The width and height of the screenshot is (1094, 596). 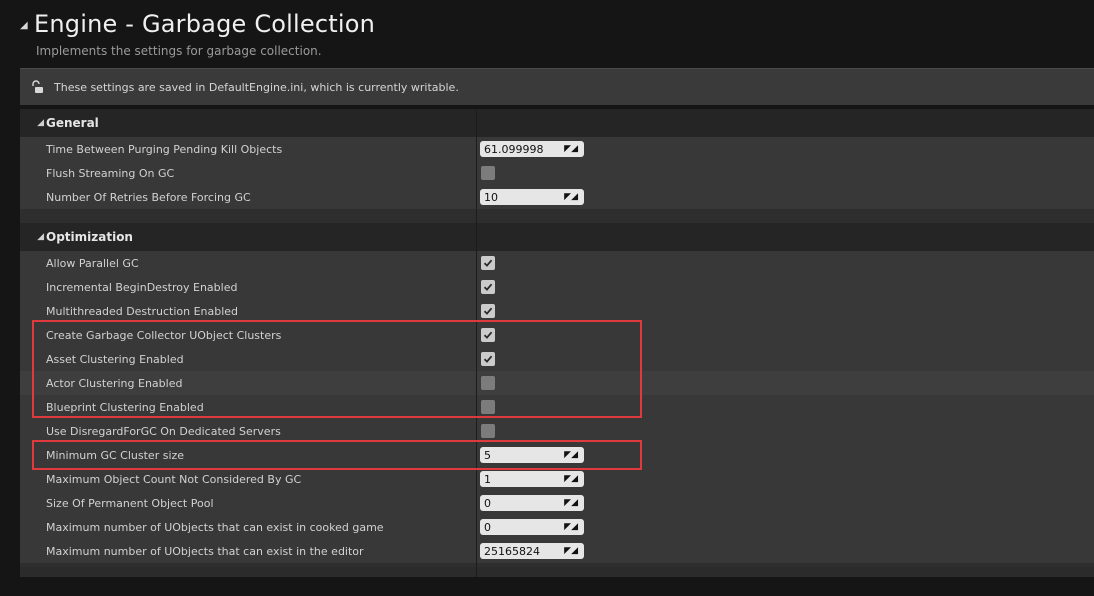 What do you see at coordinates (491, 197) in the screenshot?
I see `number-value: 10` at bounding box center [491, 197].